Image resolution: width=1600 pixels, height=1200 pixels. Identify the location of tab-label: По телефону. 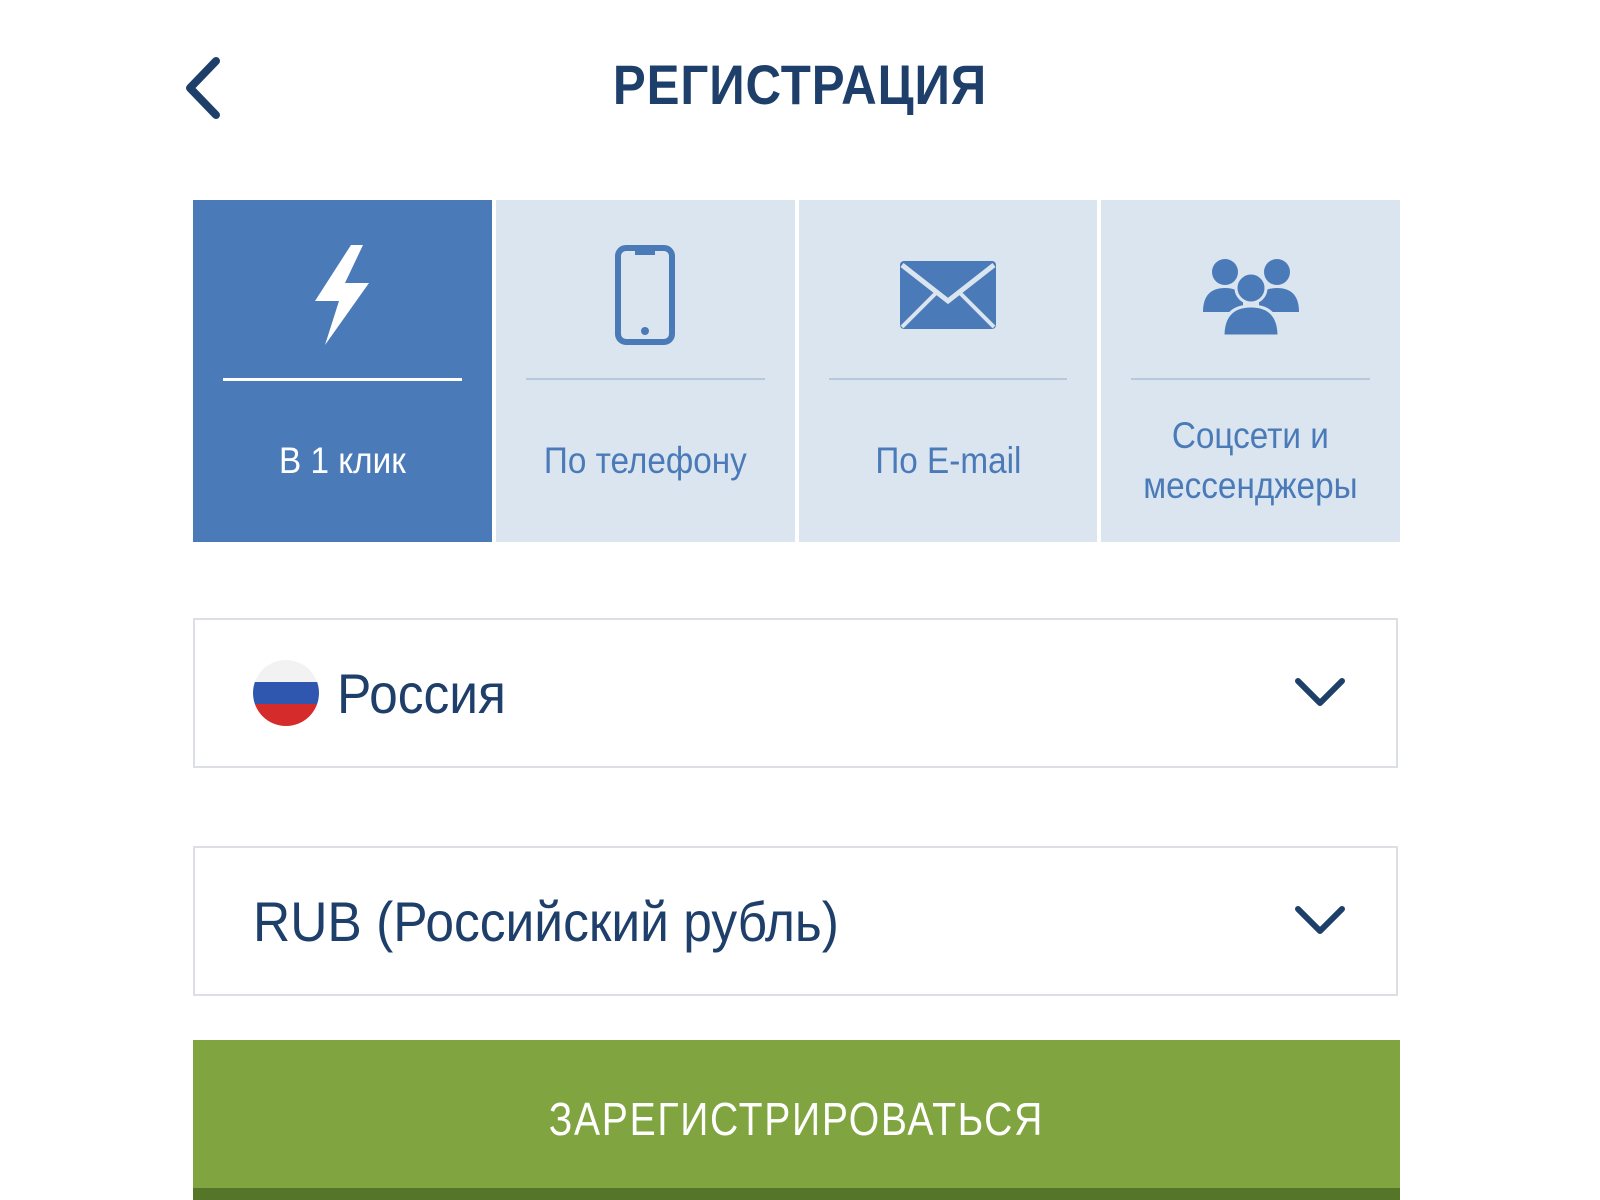
(645, 460).